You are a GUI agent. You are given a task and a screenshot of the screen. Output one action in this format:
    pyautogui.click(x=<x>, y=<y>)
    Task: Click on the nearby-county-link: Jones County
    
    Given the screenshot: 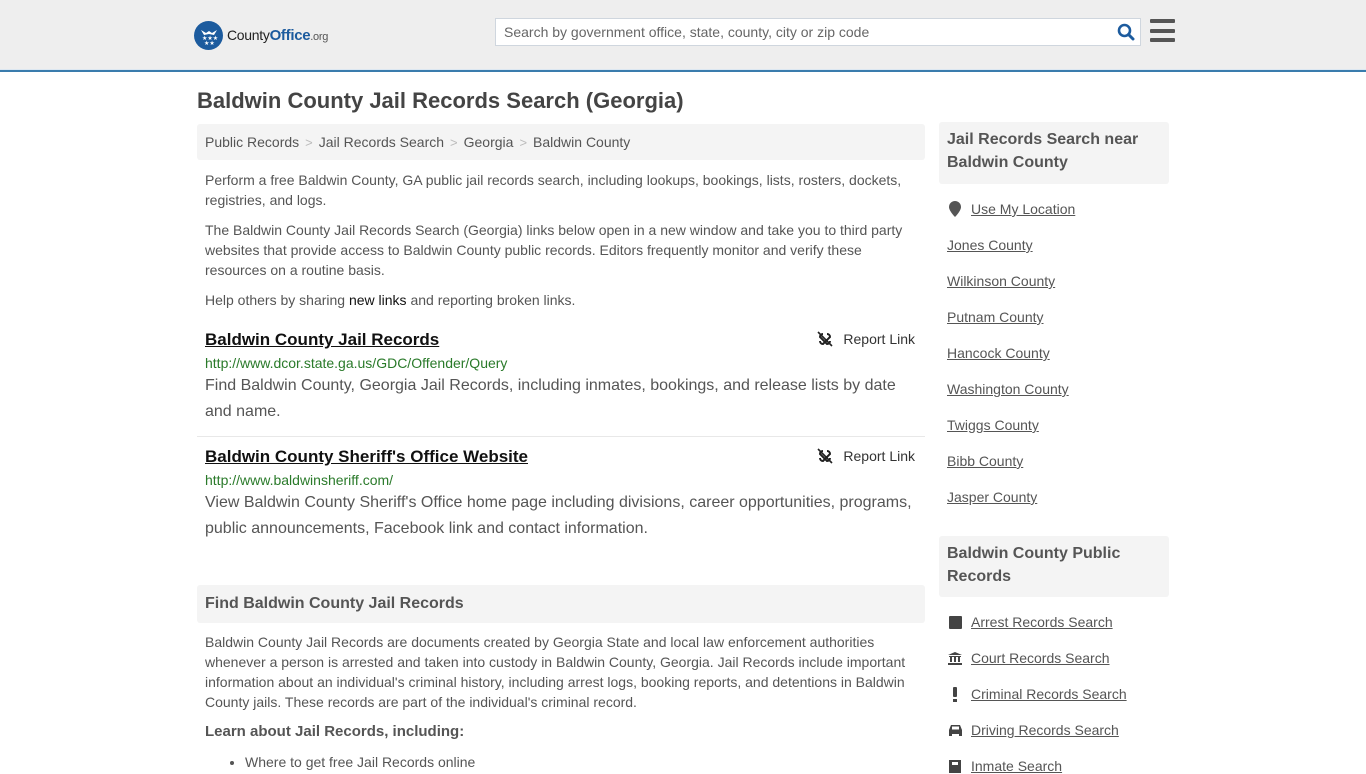 What is the action you would take?
    pyautogui.click(x=990, y=245)
    